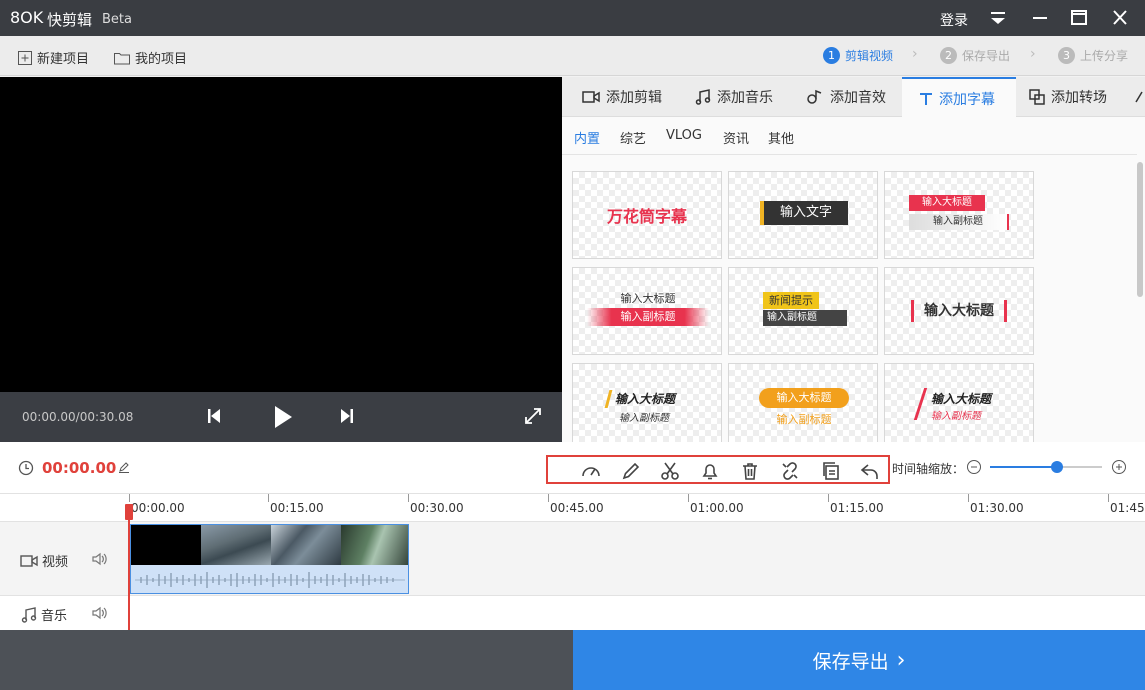 The width and height of the screenshot is (1145, 690). What do you see at coordinates (997, 508) in the screenshot?
I see `tick-label: 01:30.00` at bounding box center [997, 508].